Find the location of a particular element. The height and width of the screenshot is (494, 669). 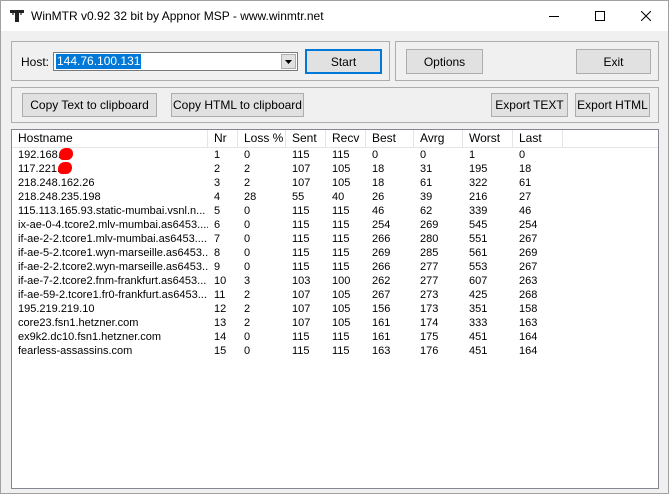

cell-best-text: 163 is located at coordinates (381, 351).